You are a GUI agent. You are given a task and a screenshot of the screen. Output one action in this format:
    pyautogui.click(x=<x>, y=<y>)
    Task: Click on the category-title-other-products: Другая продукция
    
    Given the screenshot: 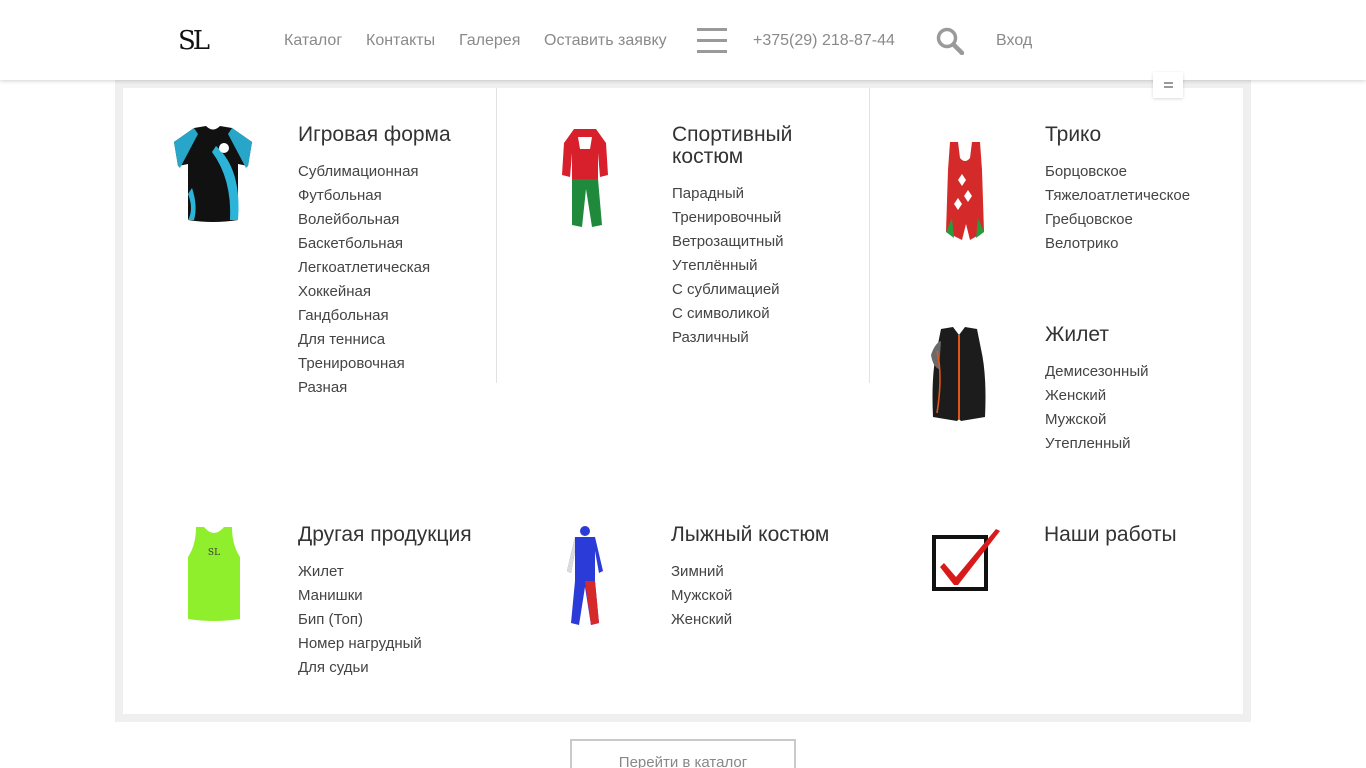 What is the action you would take?
    pyautogui.click(x=385, y=535)
    